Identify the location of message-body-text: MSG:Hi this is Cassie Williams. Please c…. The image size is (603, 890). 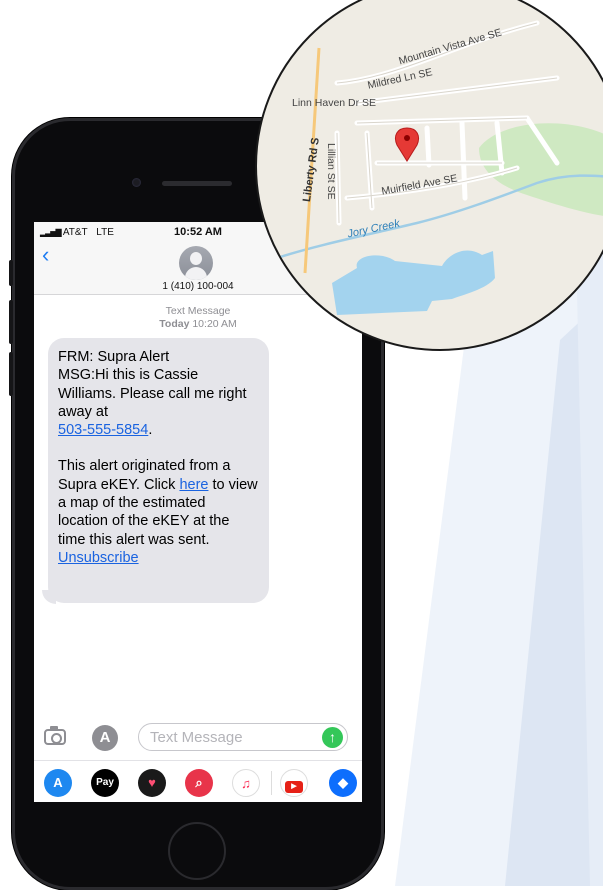
(152, 393).